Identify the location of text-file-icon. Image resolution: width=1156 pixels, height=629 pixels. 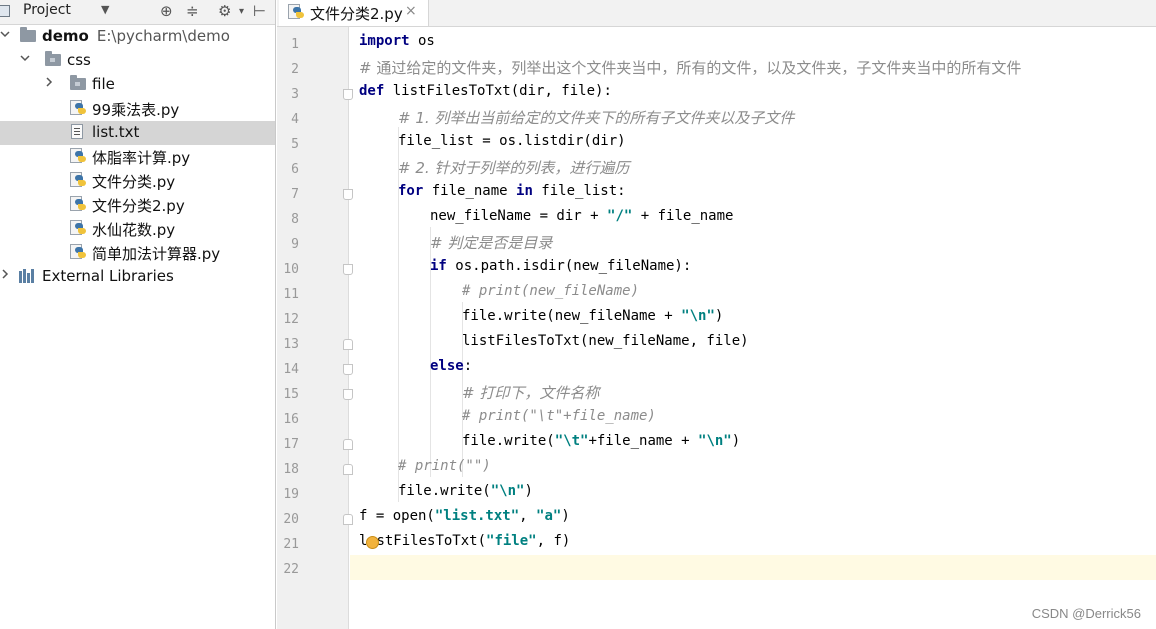
(79, 132).